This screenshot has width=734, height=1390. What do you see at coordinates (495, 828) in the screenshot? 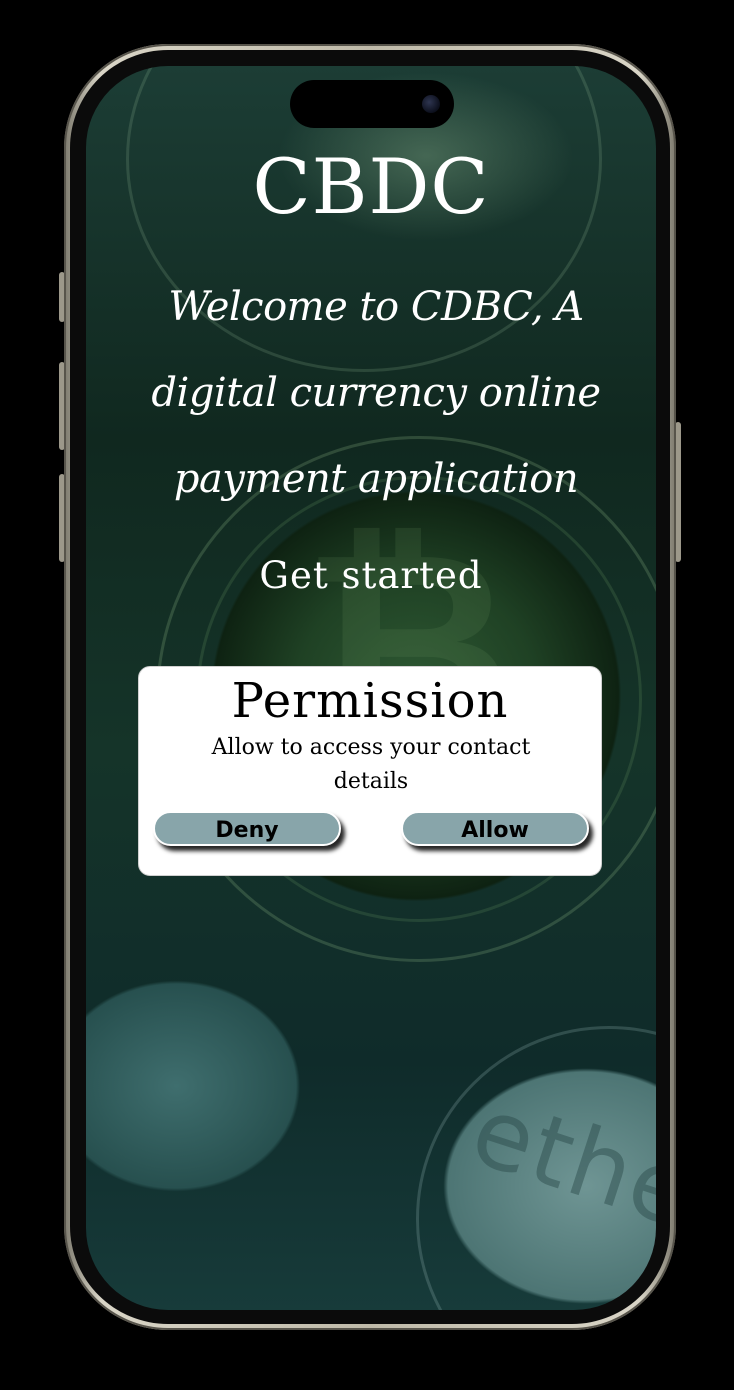
I see `allow-button: Allow` at bounding box center [495, 828].